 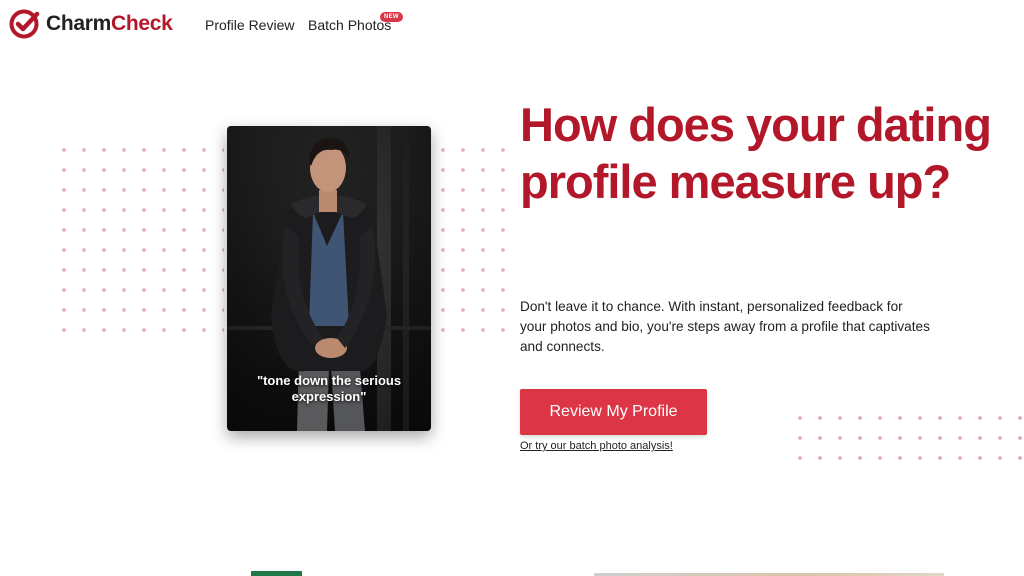 I want to click on example-profile-photo: "tone down the serious expression", so click(x=329, y=278).